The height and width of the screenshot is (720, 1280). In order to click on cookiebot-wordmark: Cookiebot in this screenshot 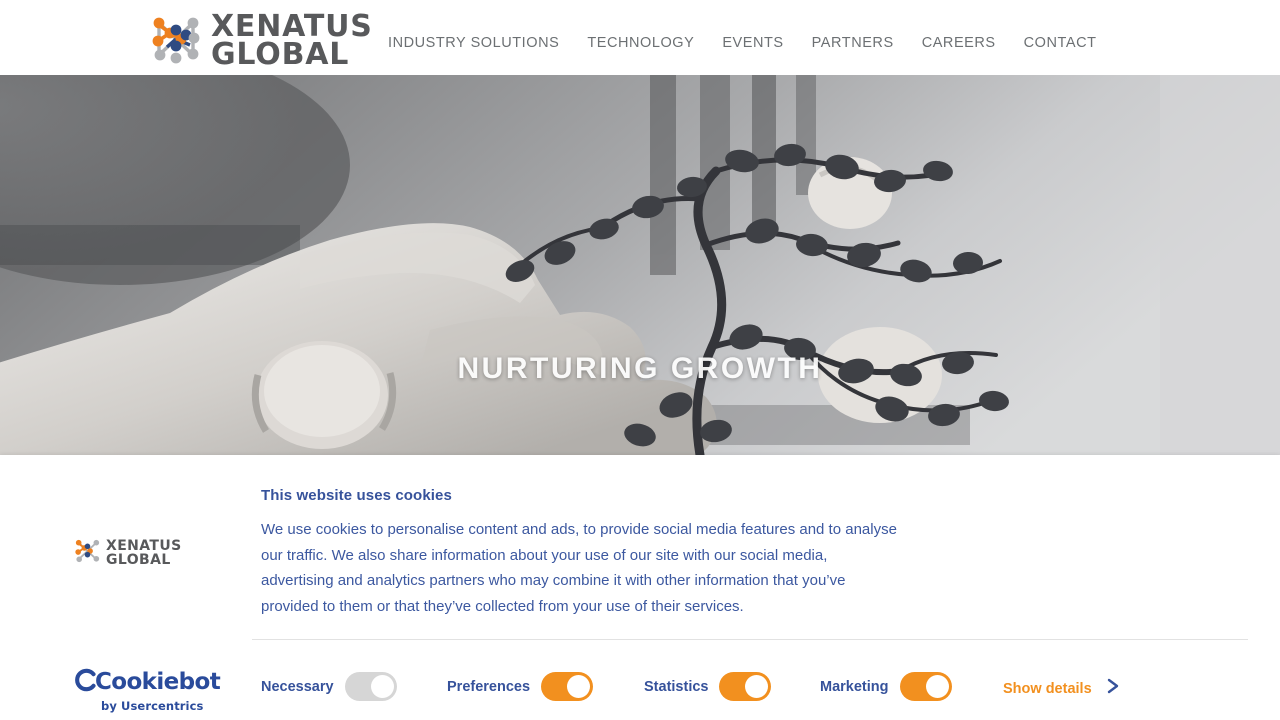, I will do `click(147, 682)`.